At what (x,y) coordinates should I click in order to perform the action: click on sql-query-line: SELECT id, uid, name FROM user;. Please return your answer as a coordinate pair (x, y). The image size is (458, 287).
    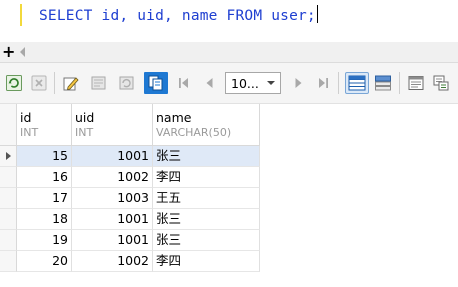
    Looking at the image, I should click on (179, 14).